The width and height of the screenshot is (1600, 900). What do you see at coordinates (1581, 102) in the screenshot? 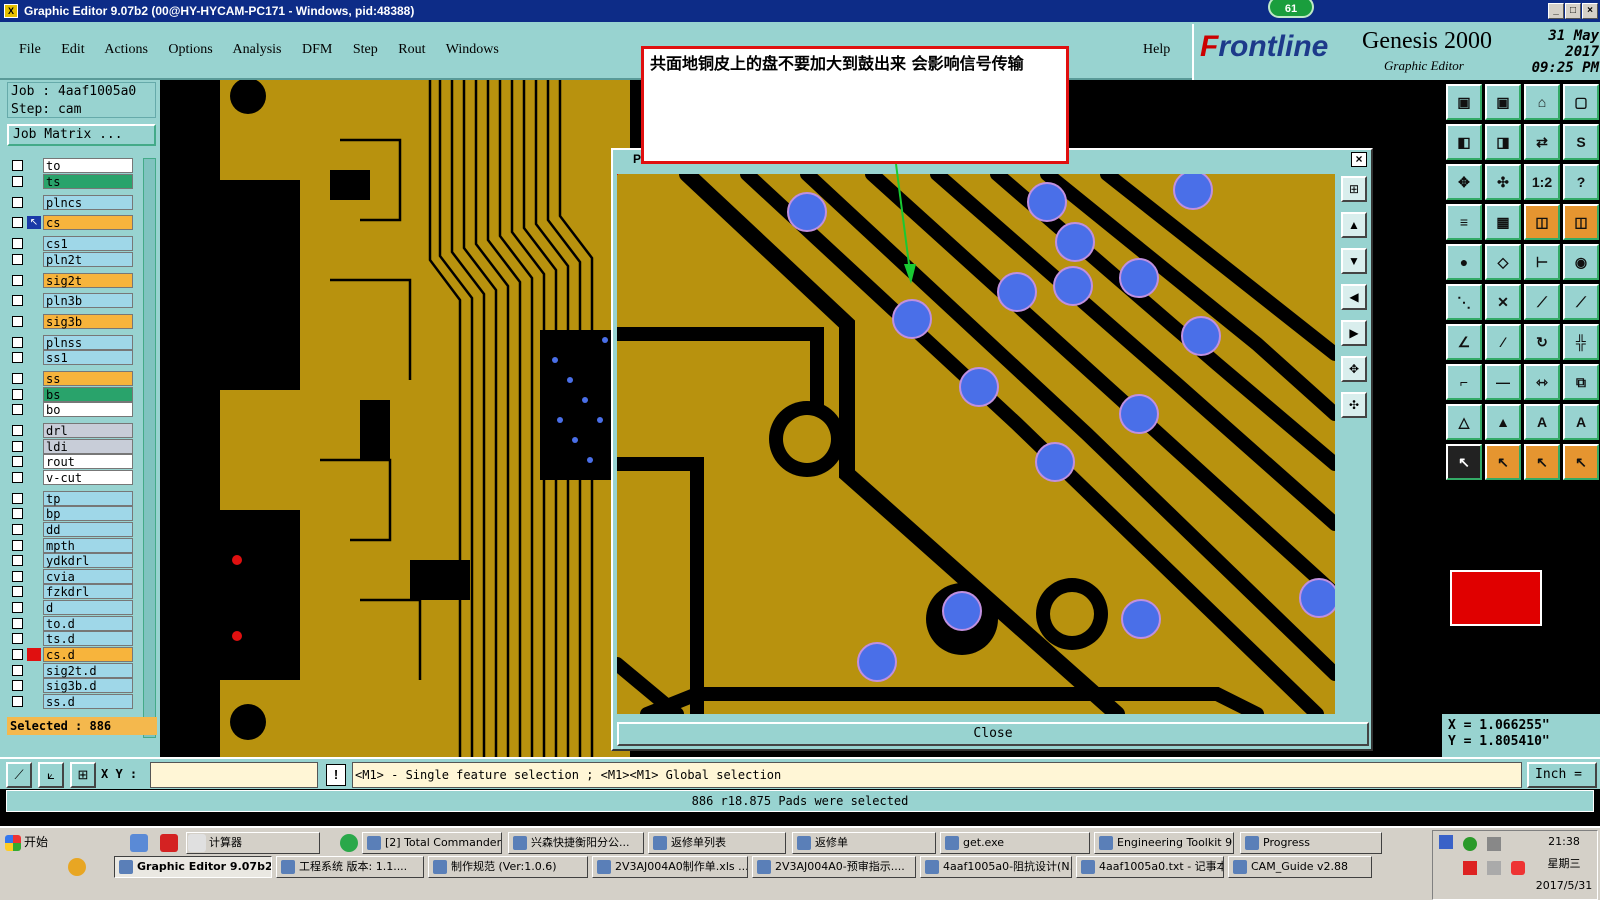
I see `frame-icon: ▢` at bounding box center [1581, 102].